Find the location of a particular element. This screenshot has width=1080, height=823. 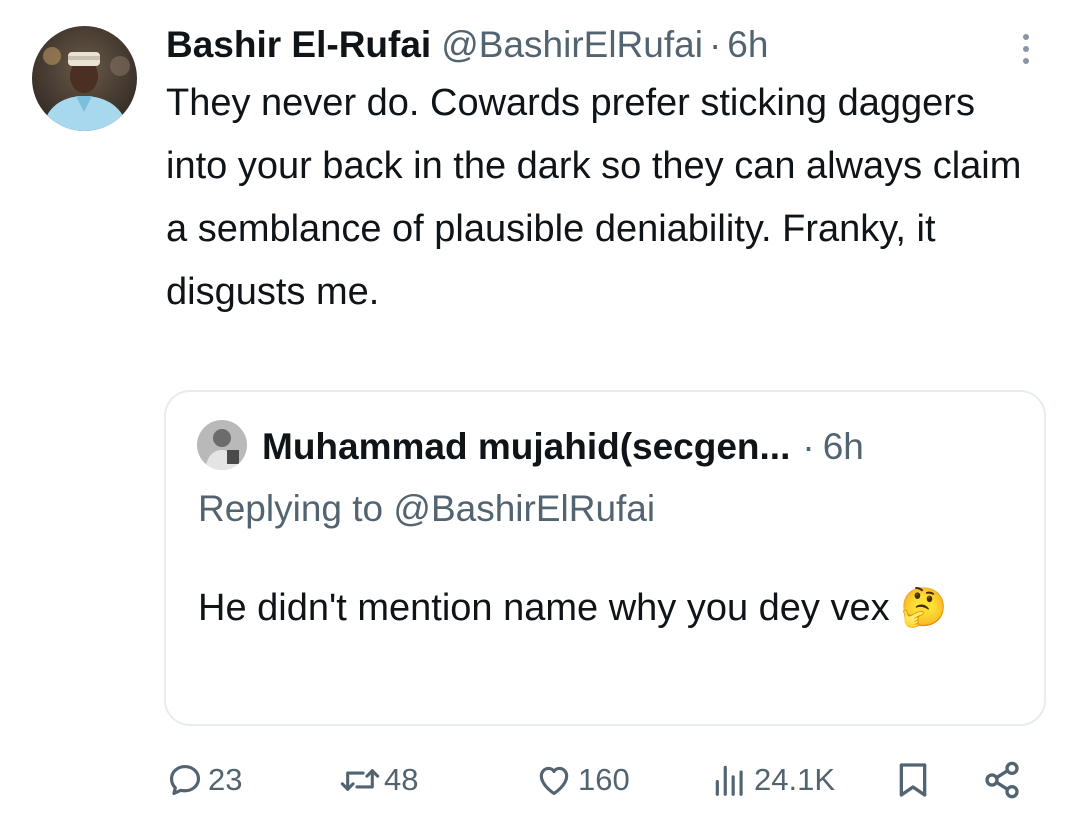

share-icon is located at coordinates (1002, 780).